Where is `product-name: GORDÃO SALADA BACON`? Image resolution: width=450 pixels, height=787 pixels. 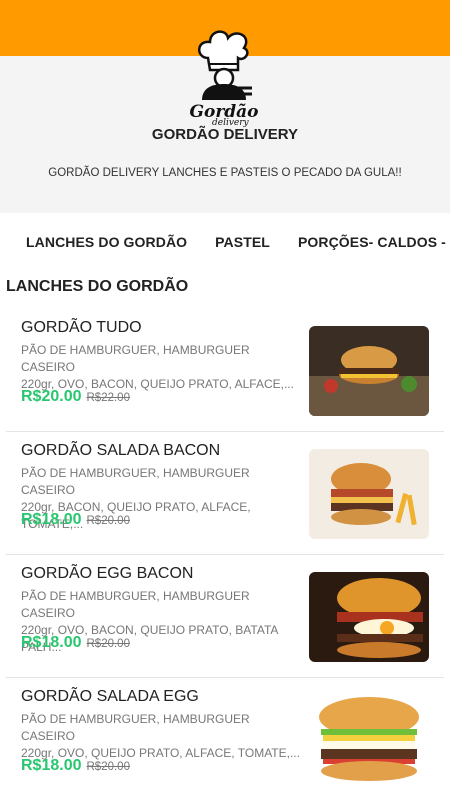
product-name: GORDÃO SALADA BACON is located at coordinates (121, 450).